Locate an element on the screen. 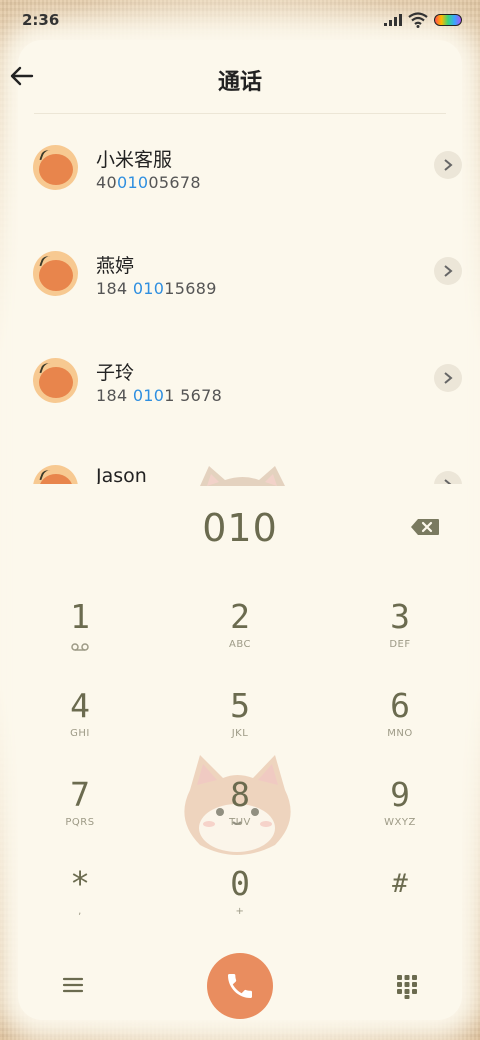  voicemail-icon is located at coordinates (80, 647).